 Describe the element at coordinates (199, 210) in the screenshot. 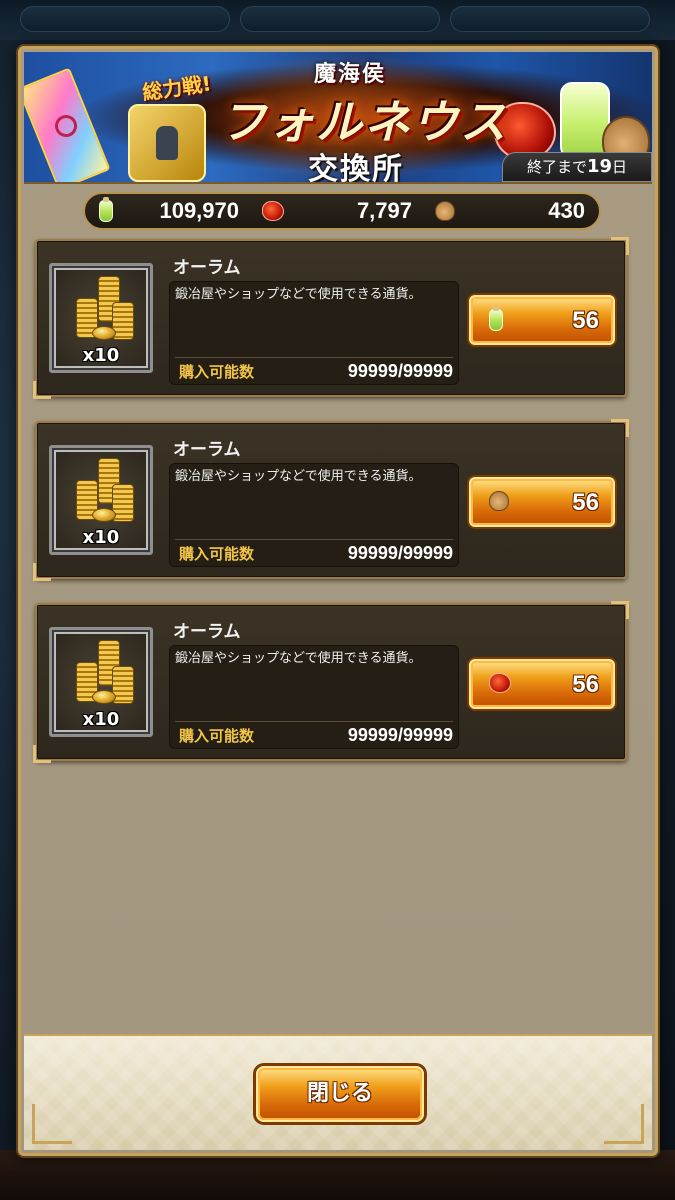

I see `currency-value: 109,970` at that location.